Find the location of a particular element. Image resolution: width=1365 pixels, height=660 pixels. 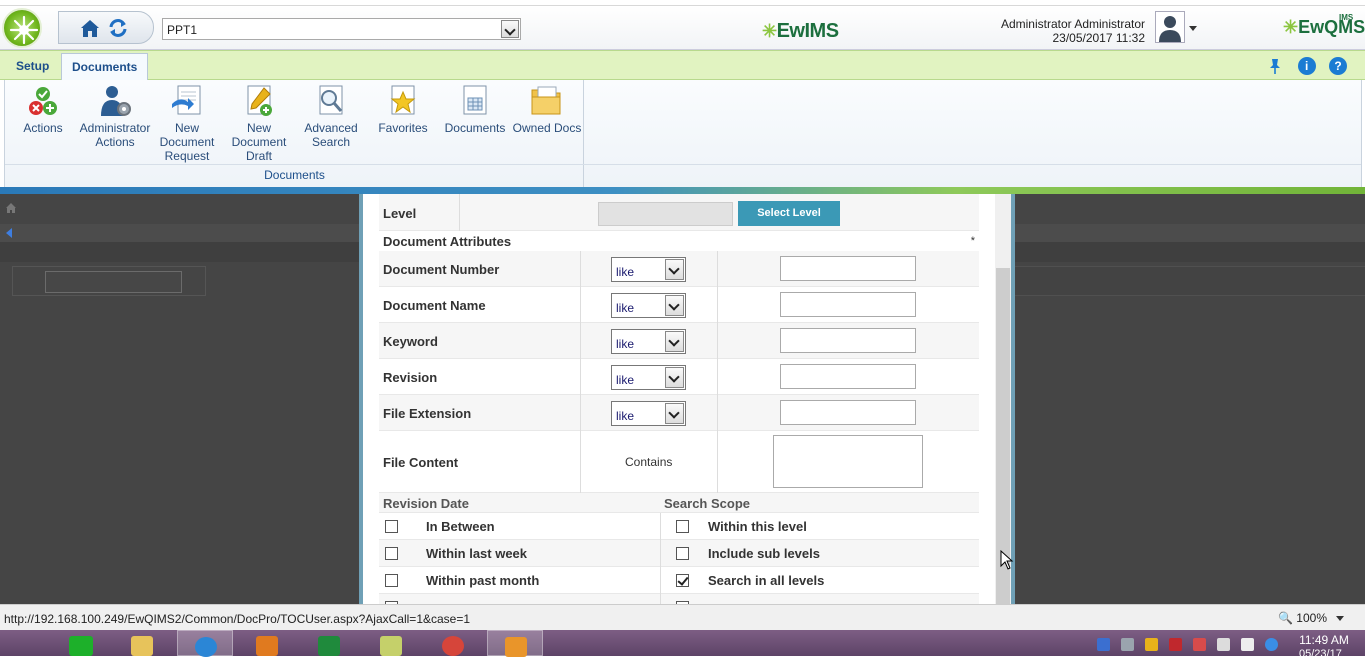

tab-setup: Setup is located at coordinates (32, 67).